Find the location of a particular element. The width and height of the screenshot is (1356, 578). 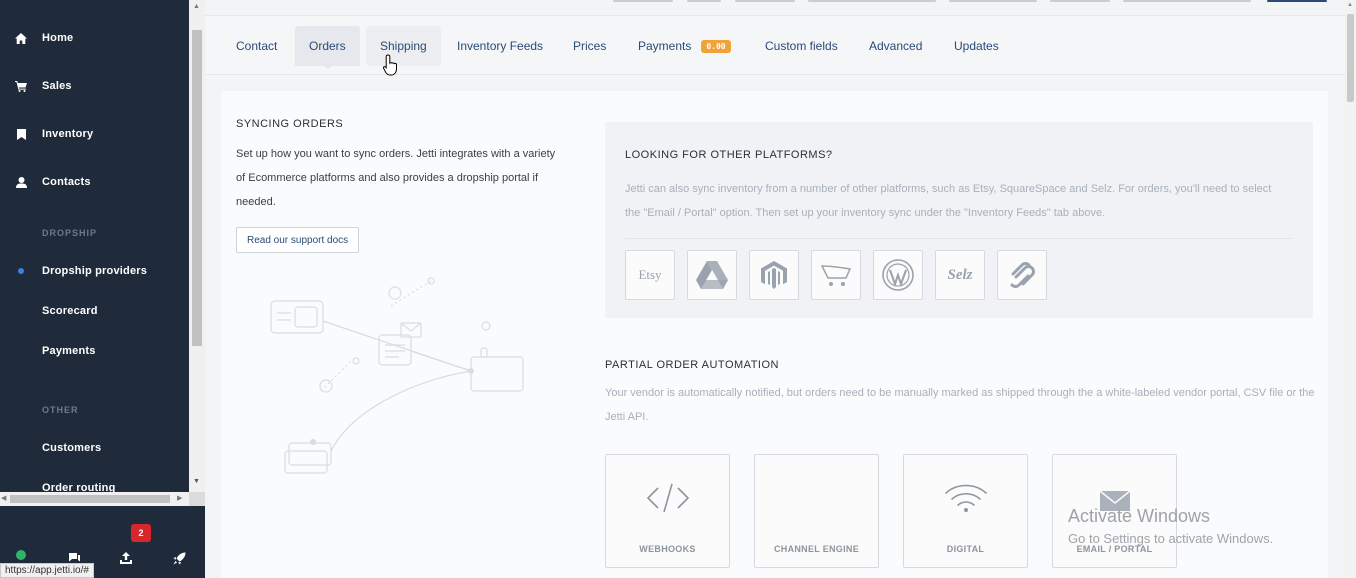

user-icon is located at coordinates (21, 182).